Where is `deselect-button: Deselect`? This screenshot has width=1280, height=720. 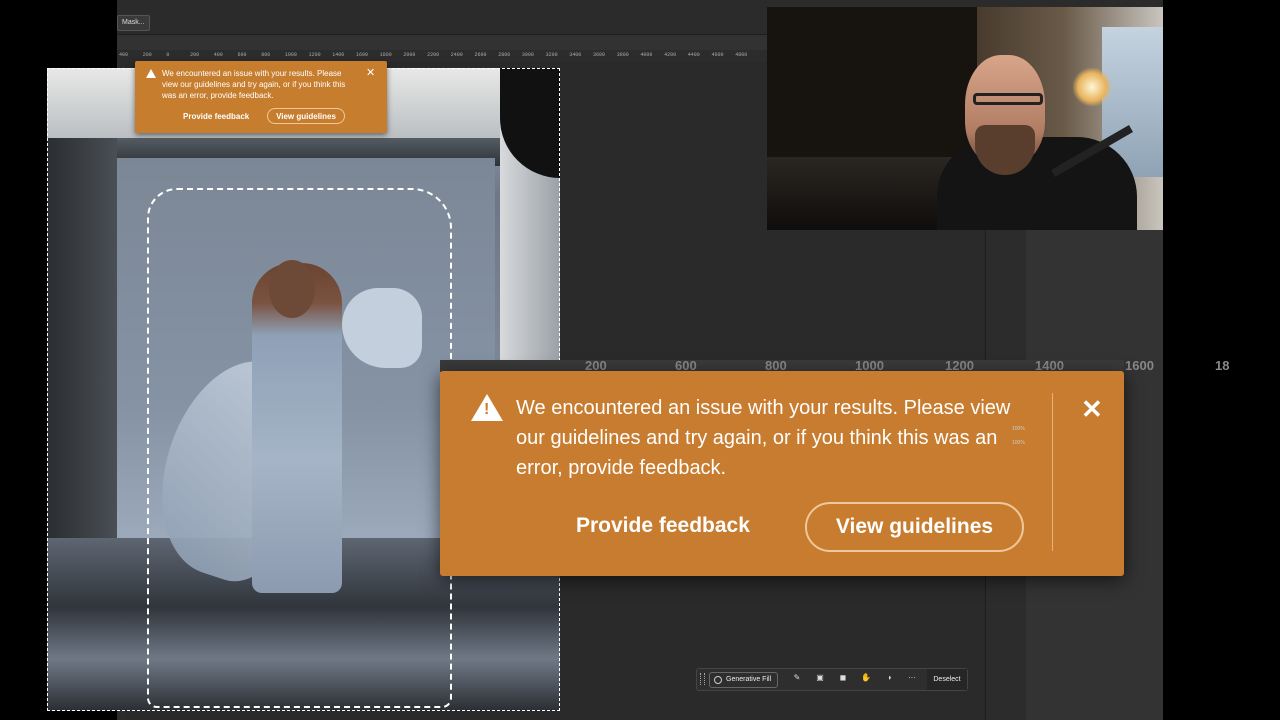 deselect-button: Deselect is located at coordinates (947, 679).